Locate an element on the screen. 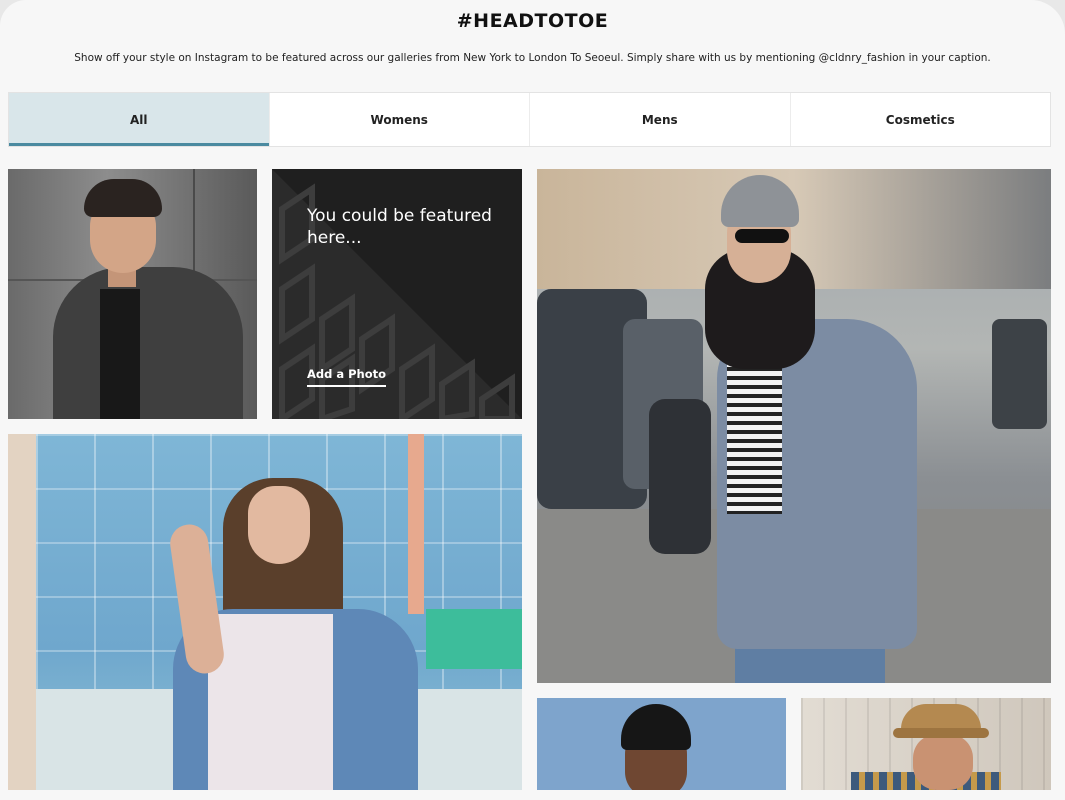 The width and height of the screenshot is (1065, 800). tab-womens-label: Womens is located at coordinates (399, 119).